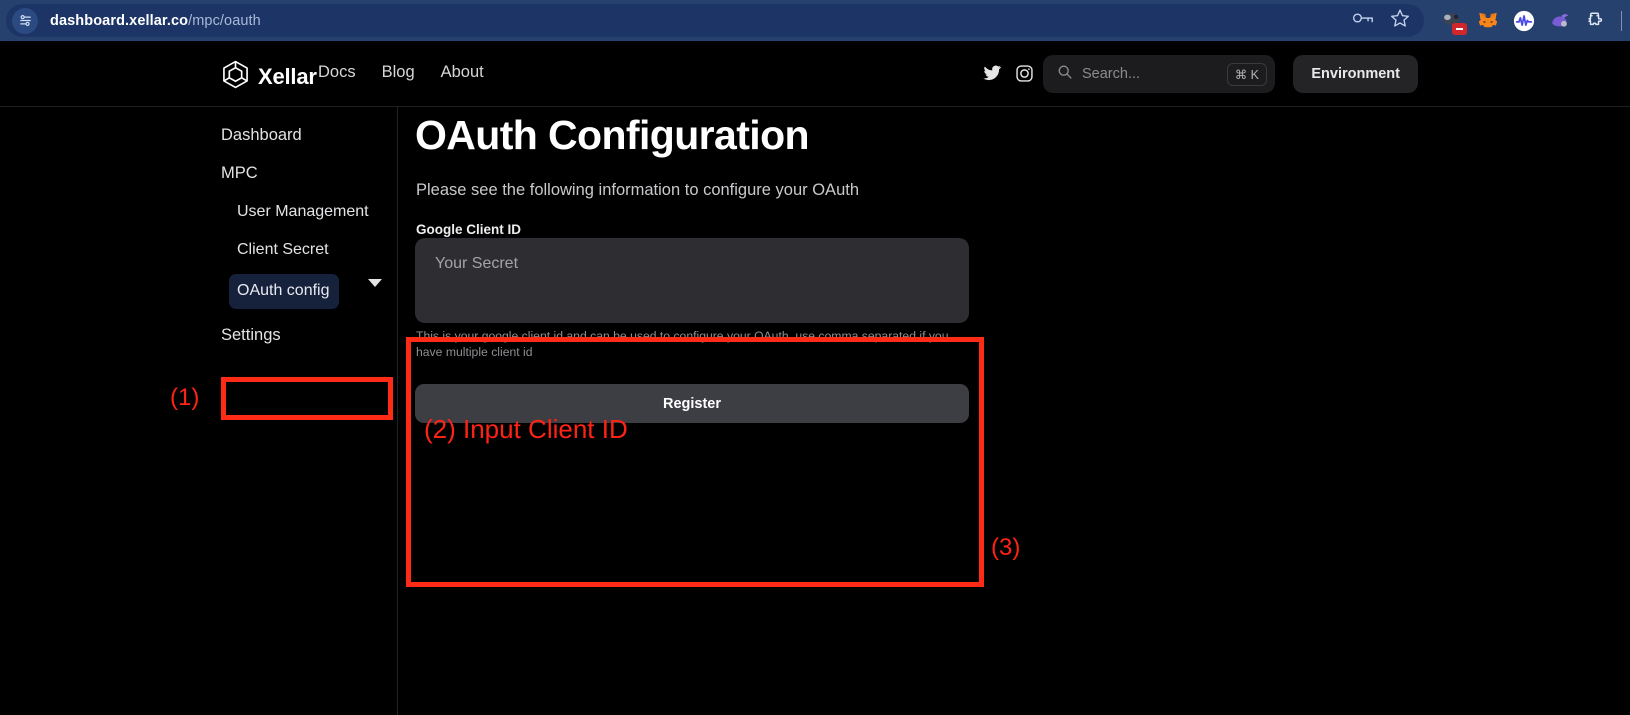  What do you see at coordinates (1488, 21) in the screenshot?
I see `metamask-extension-icon` at bounding box center [1488, 21].